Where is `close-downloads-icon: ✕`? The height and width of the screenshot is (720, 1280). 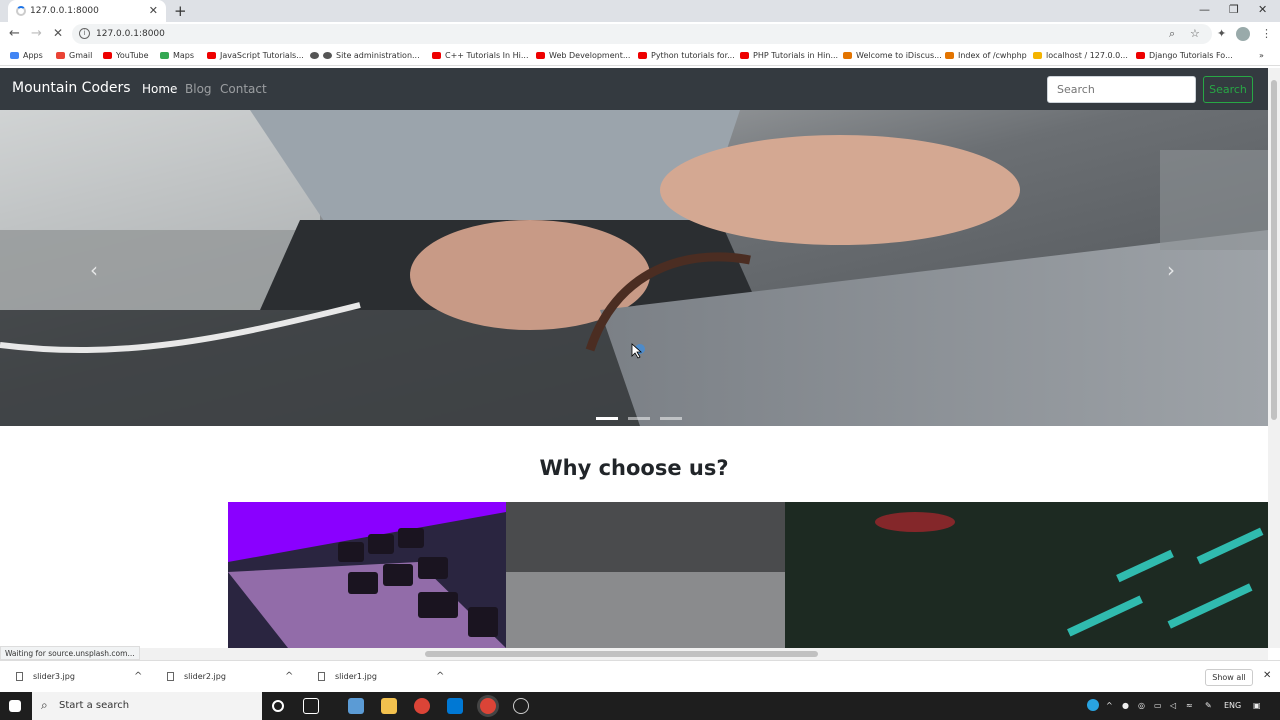 close-downloads-icon: ✕ is located at coordinates (1267, 675).